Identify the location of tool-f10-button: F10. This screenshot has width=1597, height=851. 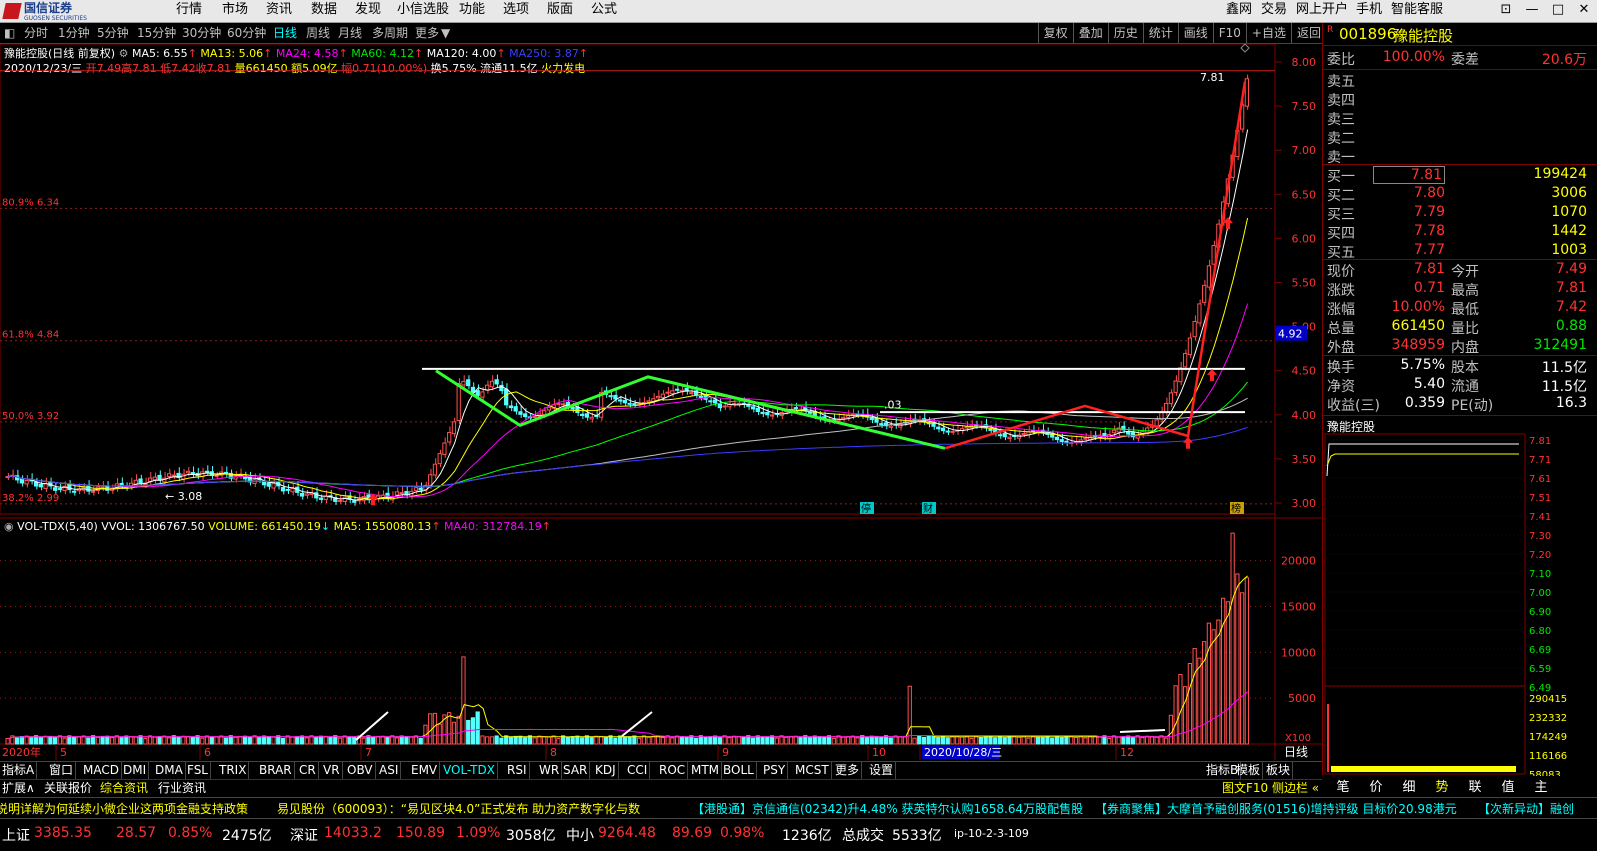
(1229, 33).